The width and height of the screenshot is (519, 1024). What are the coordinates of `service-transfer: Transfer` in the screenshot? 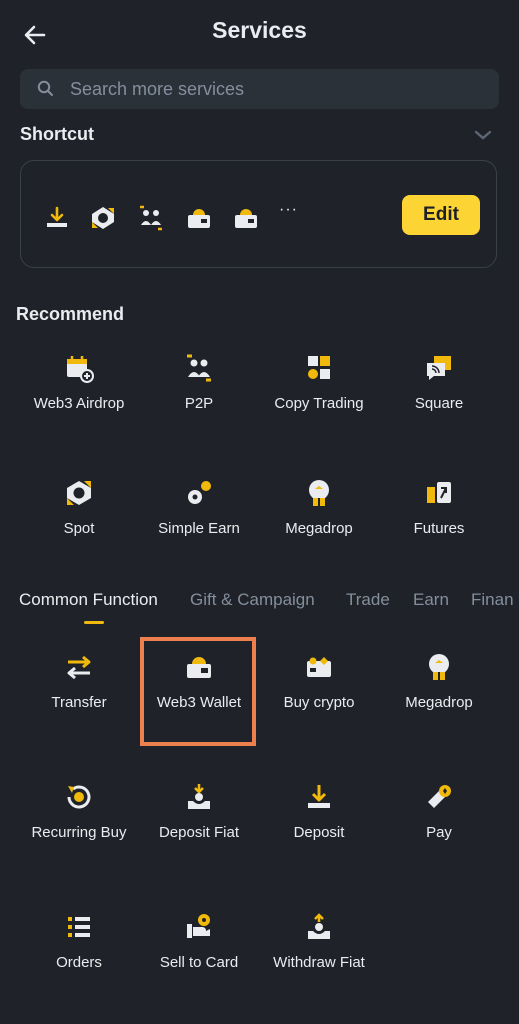 It's located at (79, 681).